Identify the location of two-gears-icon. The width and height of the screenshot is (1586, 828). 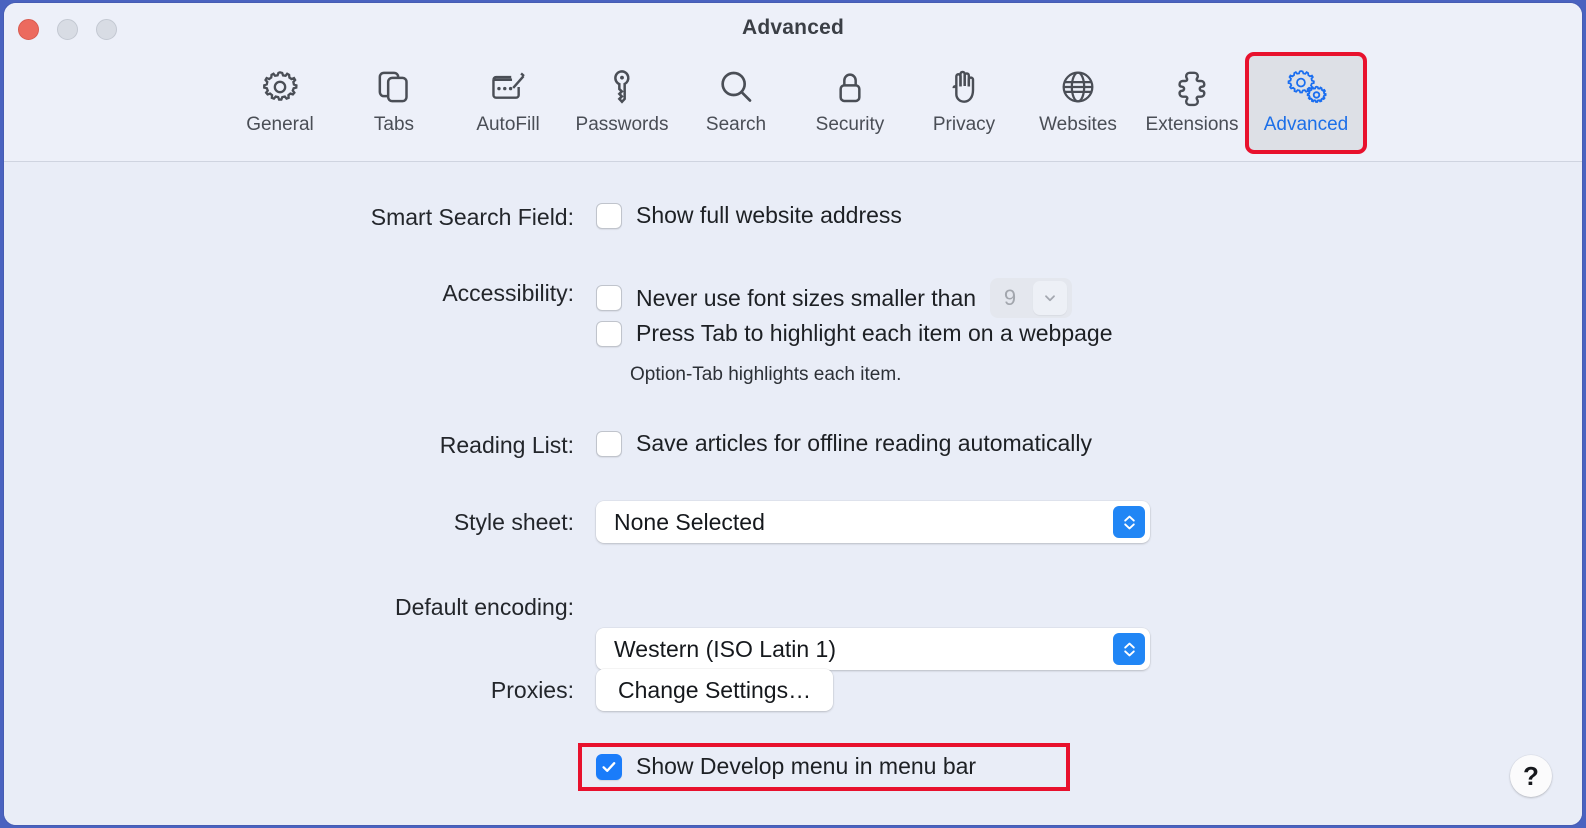
(1306, 87).